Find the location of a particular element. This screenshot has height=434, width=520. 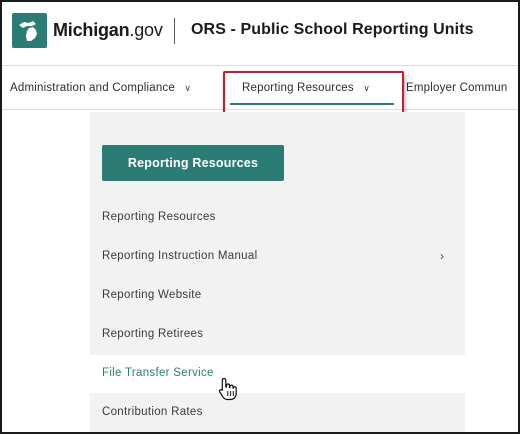

menu-item-label: Contribution Rates is located at coordinates (152, 412).